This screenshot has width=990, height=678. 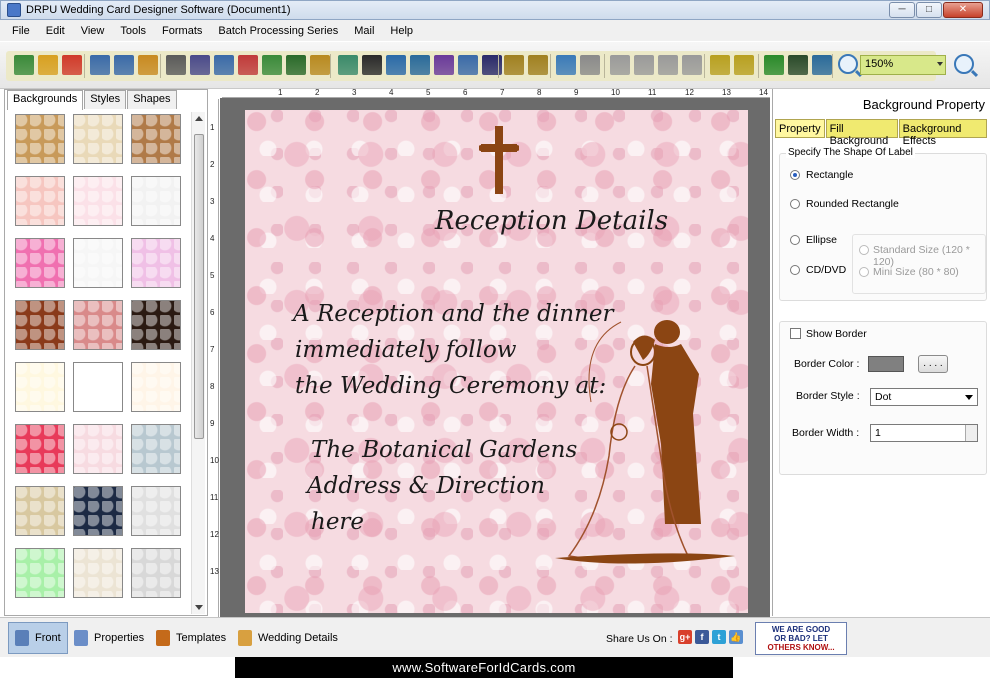 I want to click on database2-icon, so click(x=538, y=65).